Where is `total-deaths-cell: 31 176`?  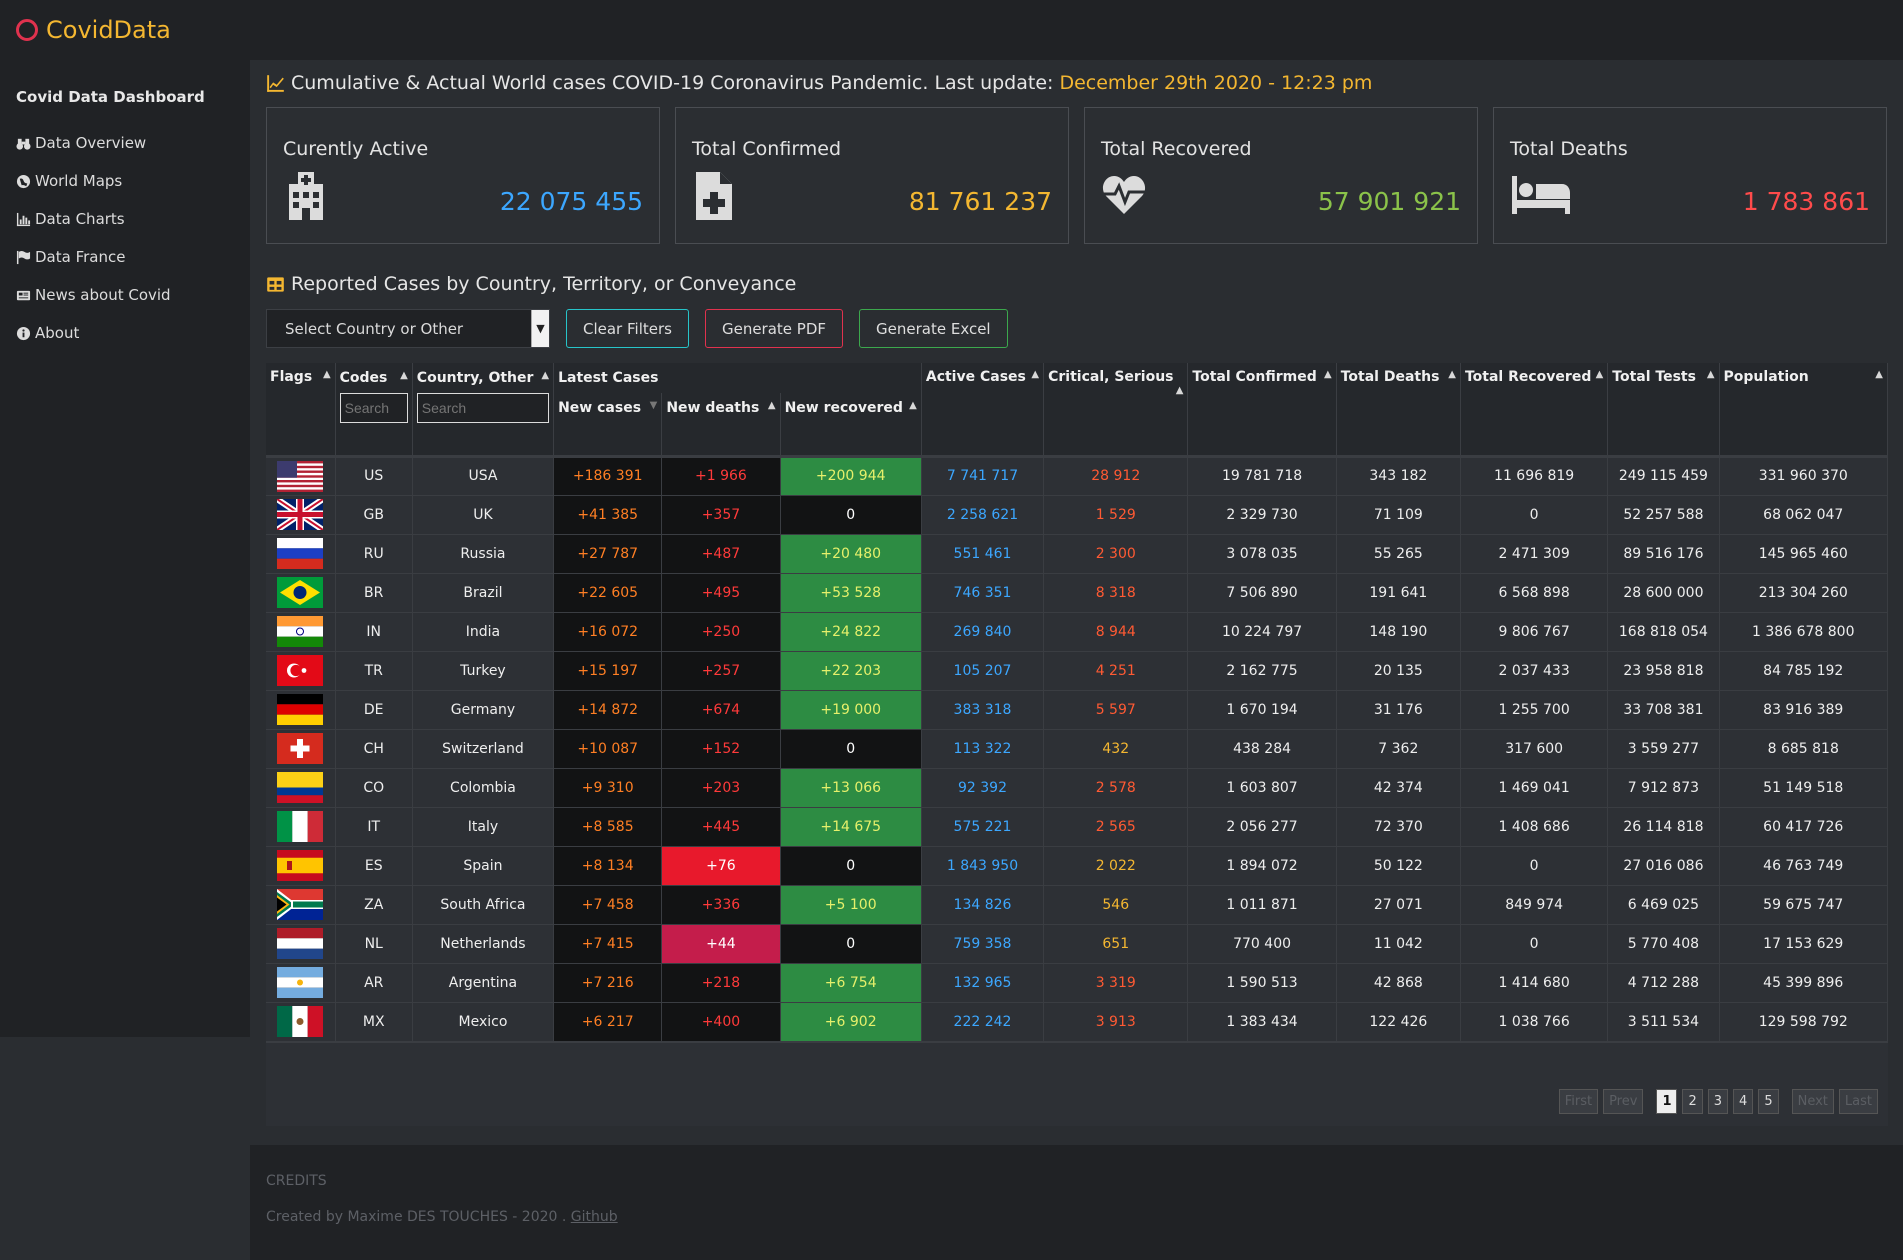 total-deaths-cell: 31 176 is located at coordinates (1398, 710).